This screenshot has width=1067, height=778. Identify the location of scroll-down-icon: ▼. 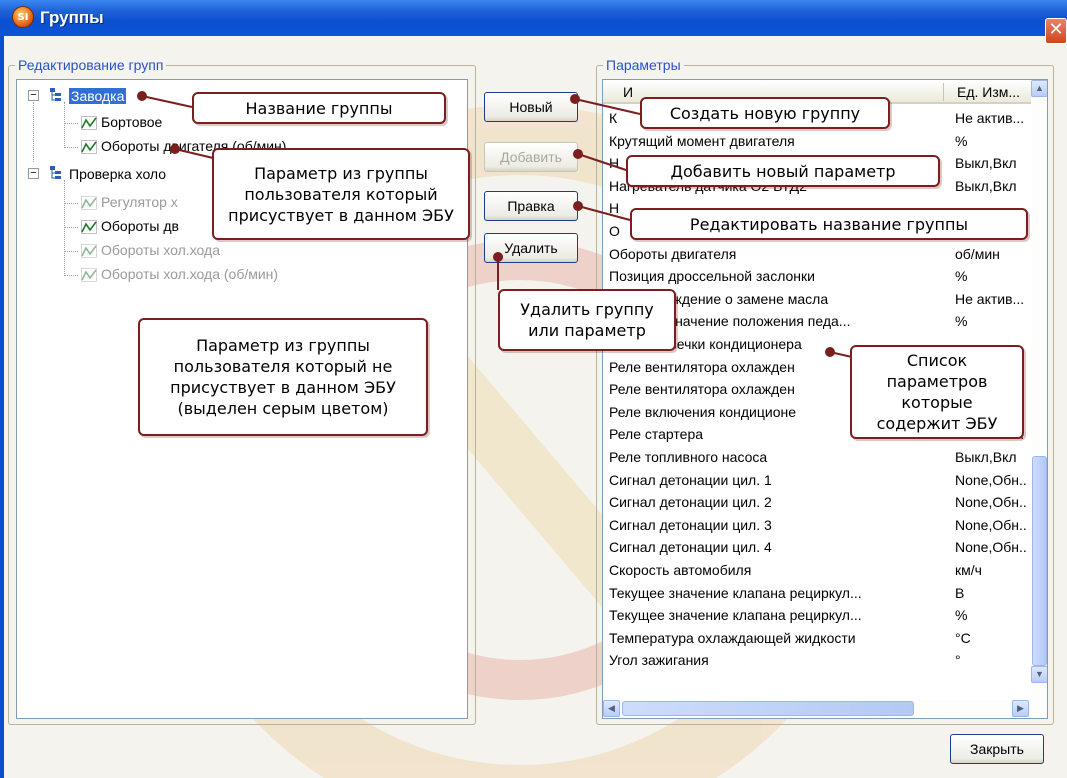
(1039, 674).